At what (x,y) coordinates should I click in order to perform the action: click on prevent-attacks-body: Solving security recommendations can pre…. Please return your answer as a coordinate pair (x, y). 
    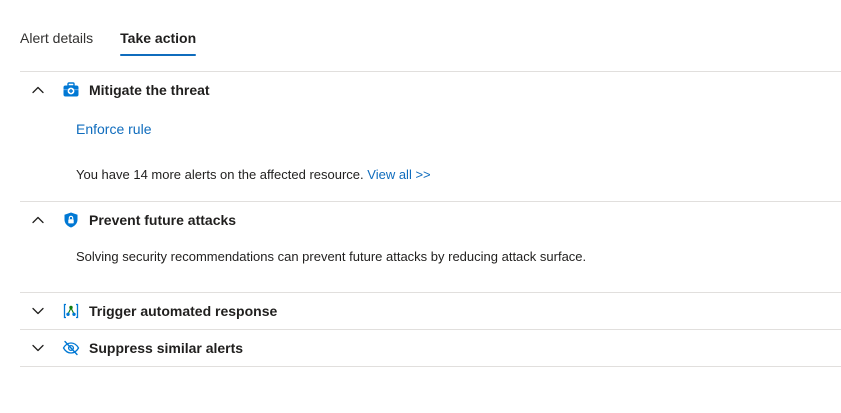
    Looking at the image, I should click on (430, 265).